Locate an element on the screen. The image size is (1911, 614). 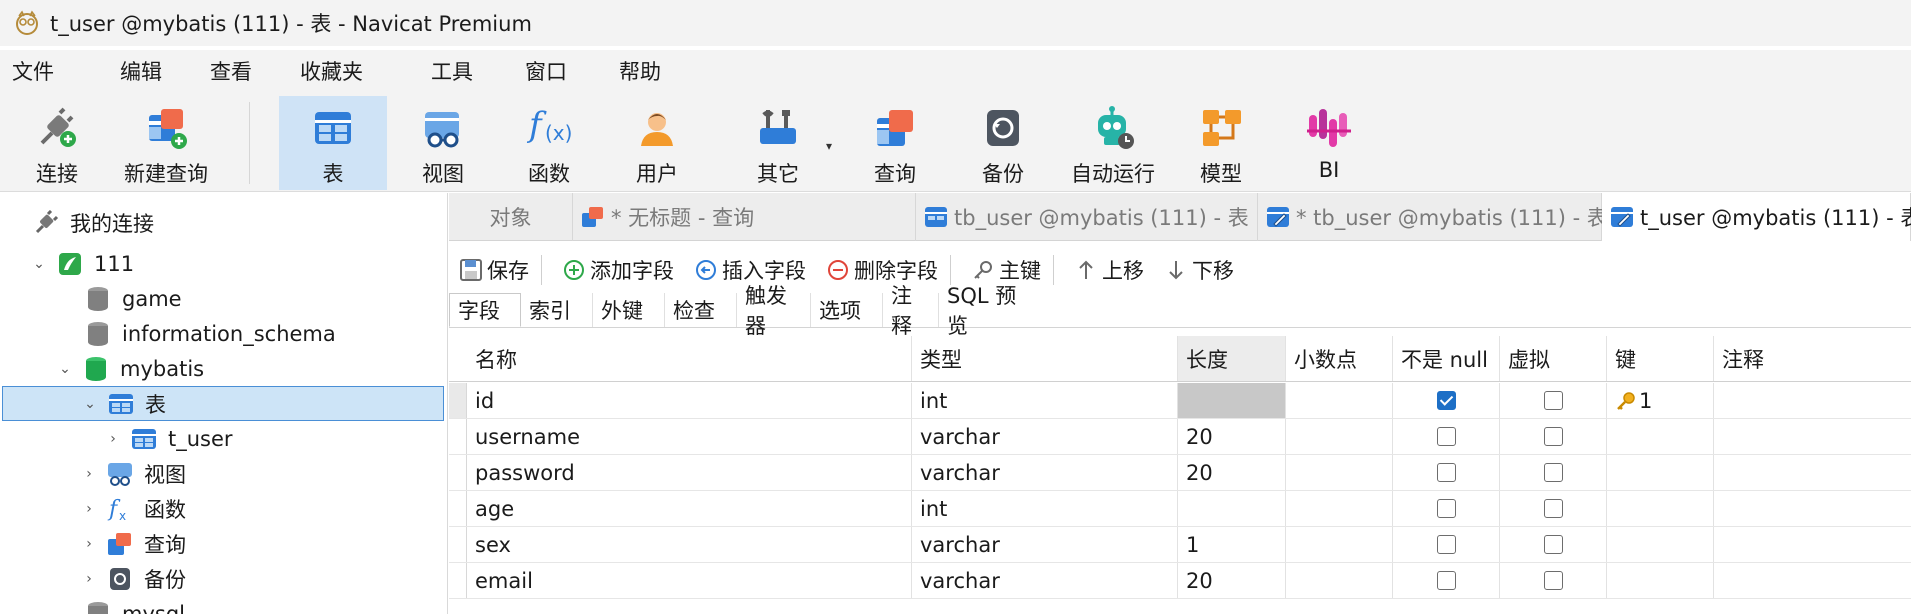
table-row: email varchar 20 is located at coordinates (1180, 581).